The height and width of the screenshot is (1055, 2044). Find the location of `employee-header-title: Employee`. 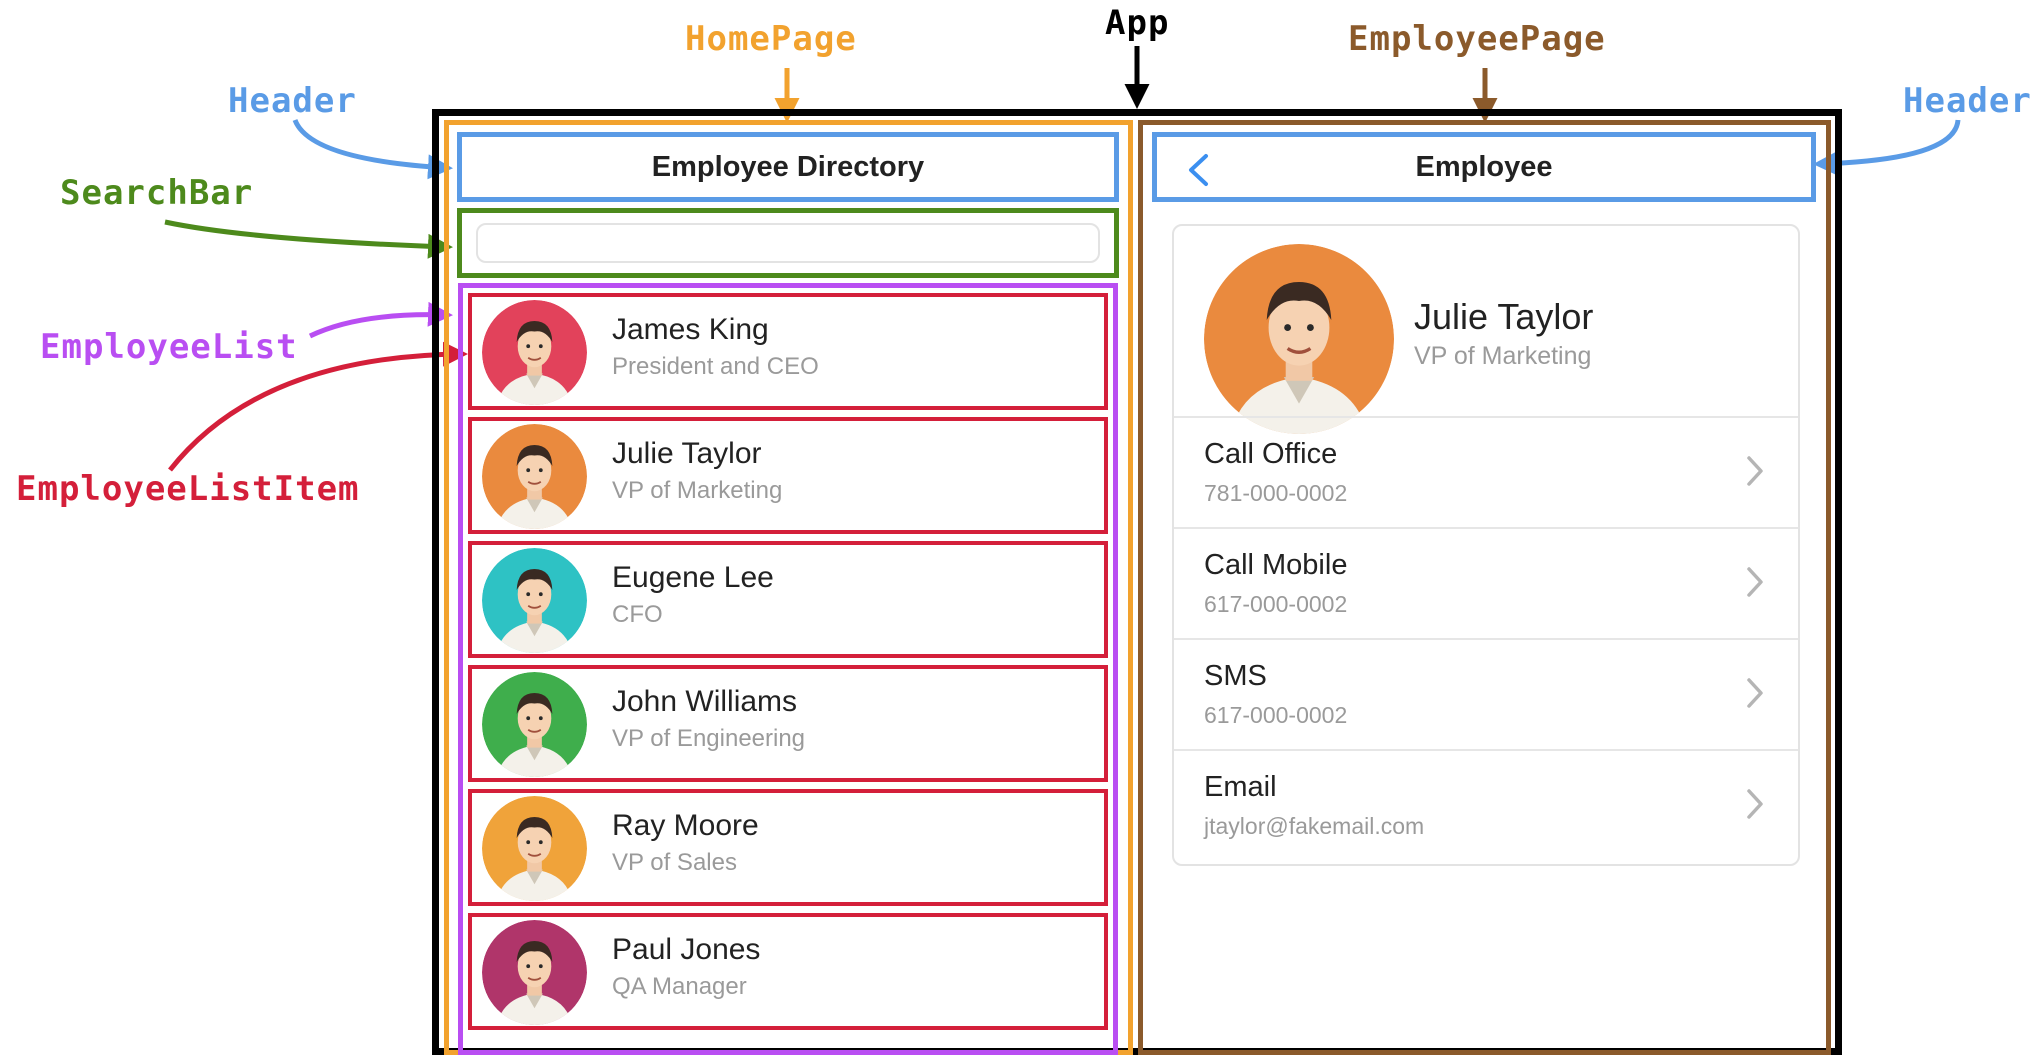

employee-header-title: Employee is located at coordinates (1484, 166).